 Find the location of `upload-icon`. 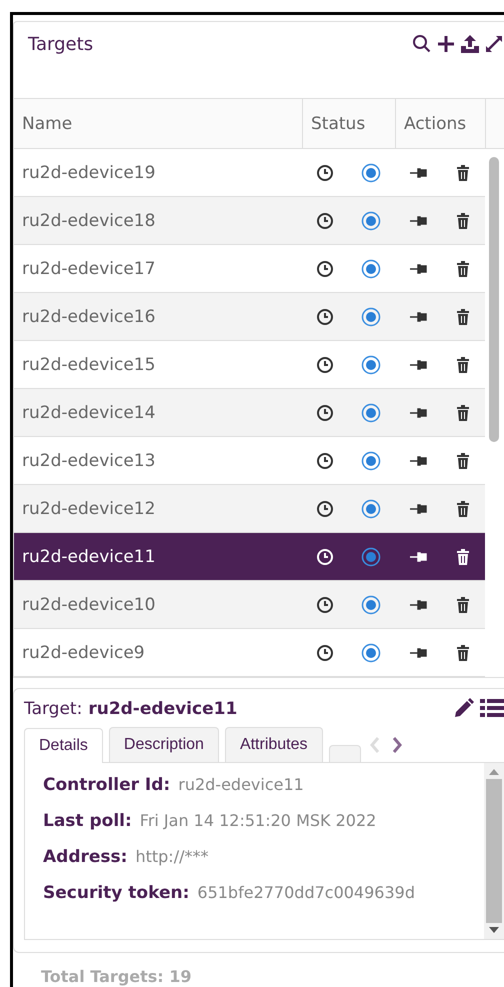

upload-icon is located at coordinates (470, 44).